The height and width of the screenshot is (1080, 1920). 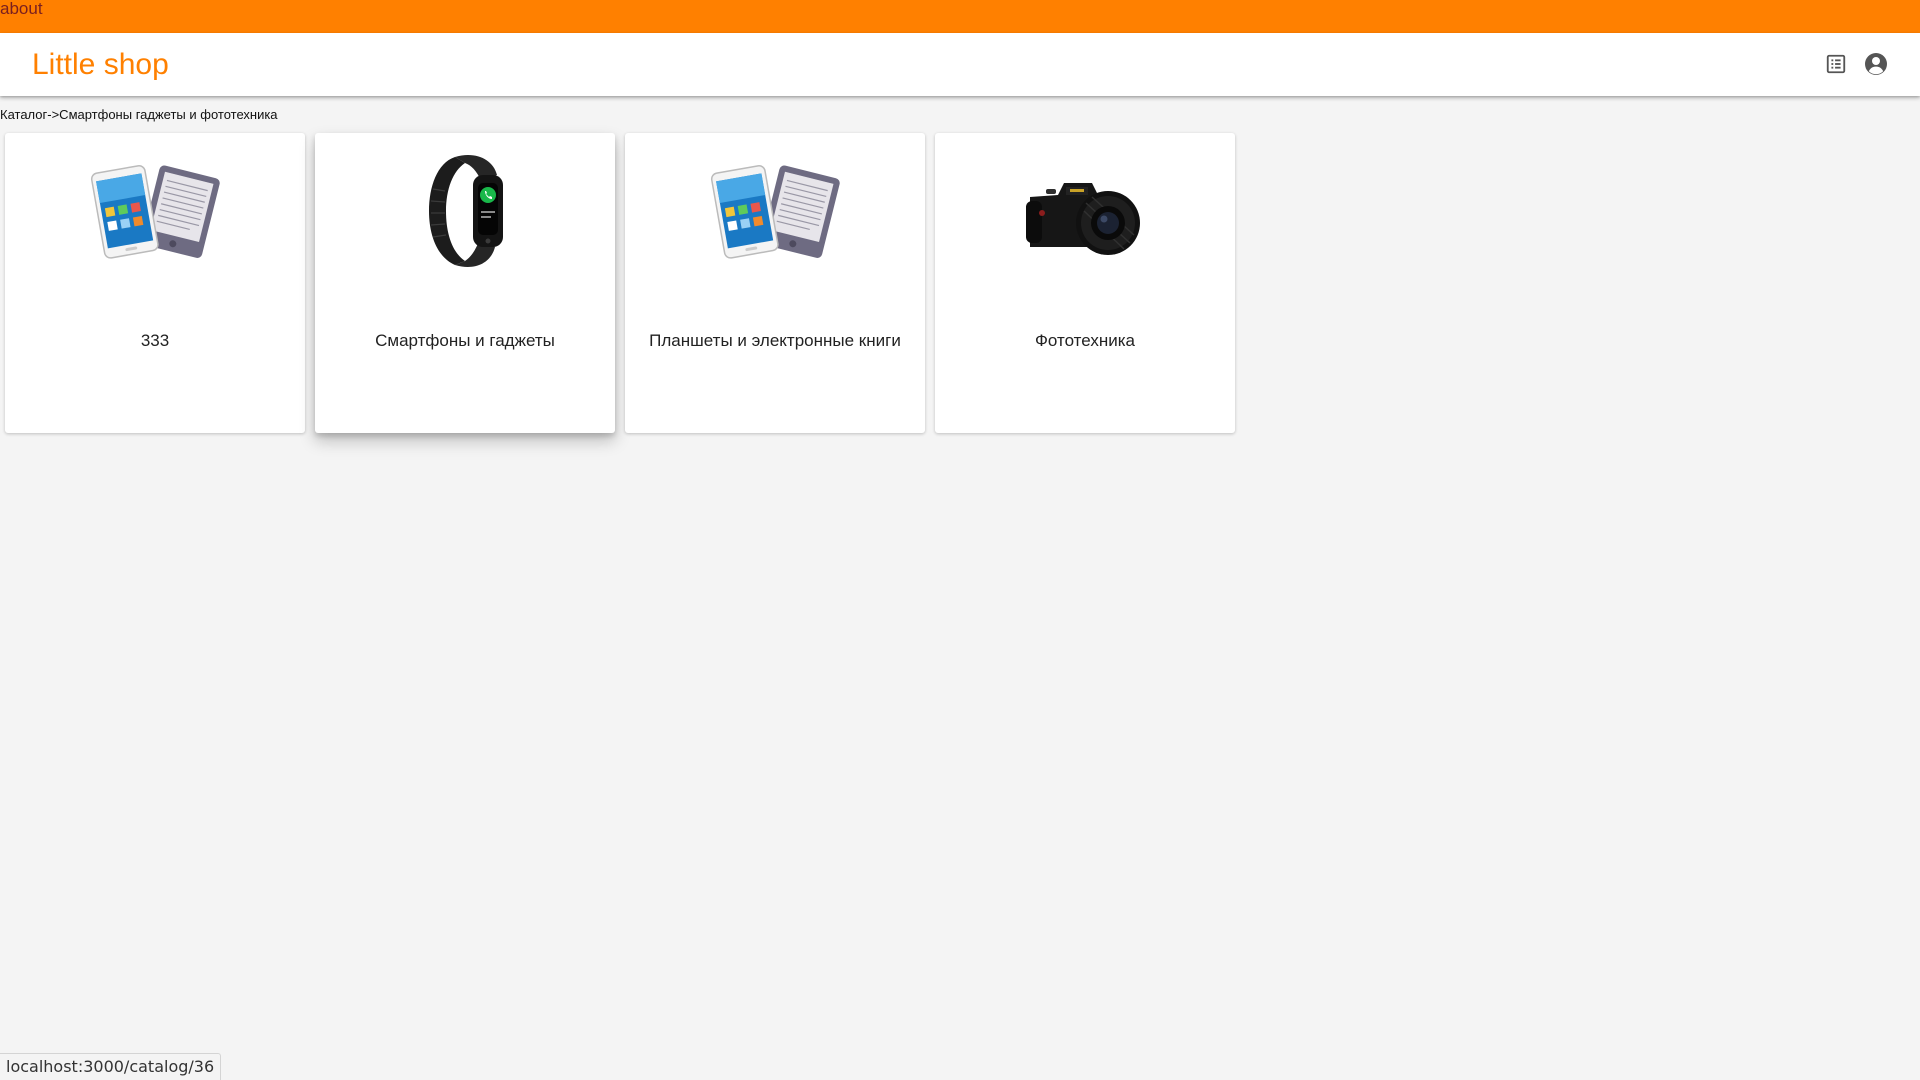 What do you see at coordinates (100, 65) in the screenshot?
I see `brand-title: Little shop` at bounding box center [100, 65].